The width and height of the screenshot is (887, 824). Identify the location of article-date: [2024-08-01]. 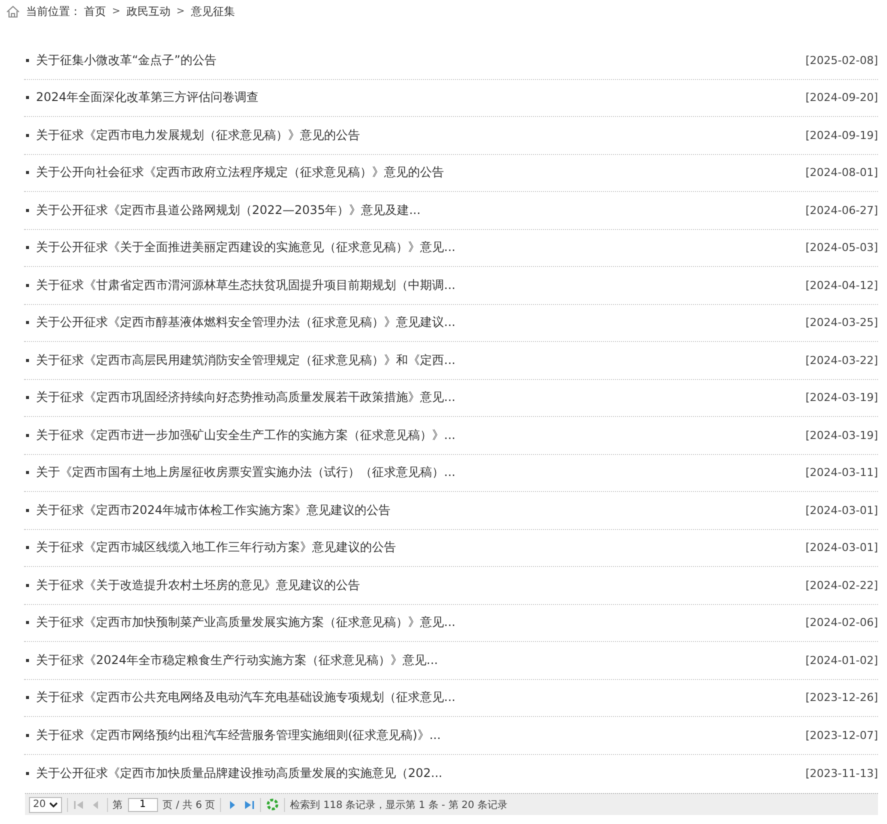
(841, 173).